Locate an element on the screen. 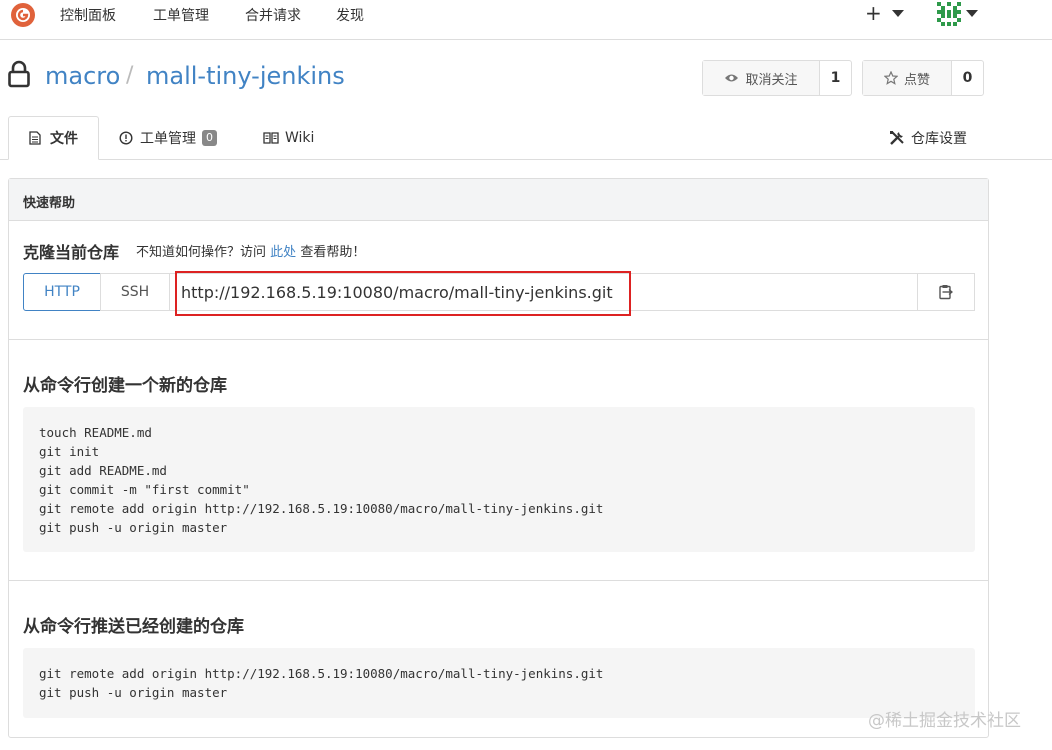  url-highlight-annotation is located at coordinates (403, 293).